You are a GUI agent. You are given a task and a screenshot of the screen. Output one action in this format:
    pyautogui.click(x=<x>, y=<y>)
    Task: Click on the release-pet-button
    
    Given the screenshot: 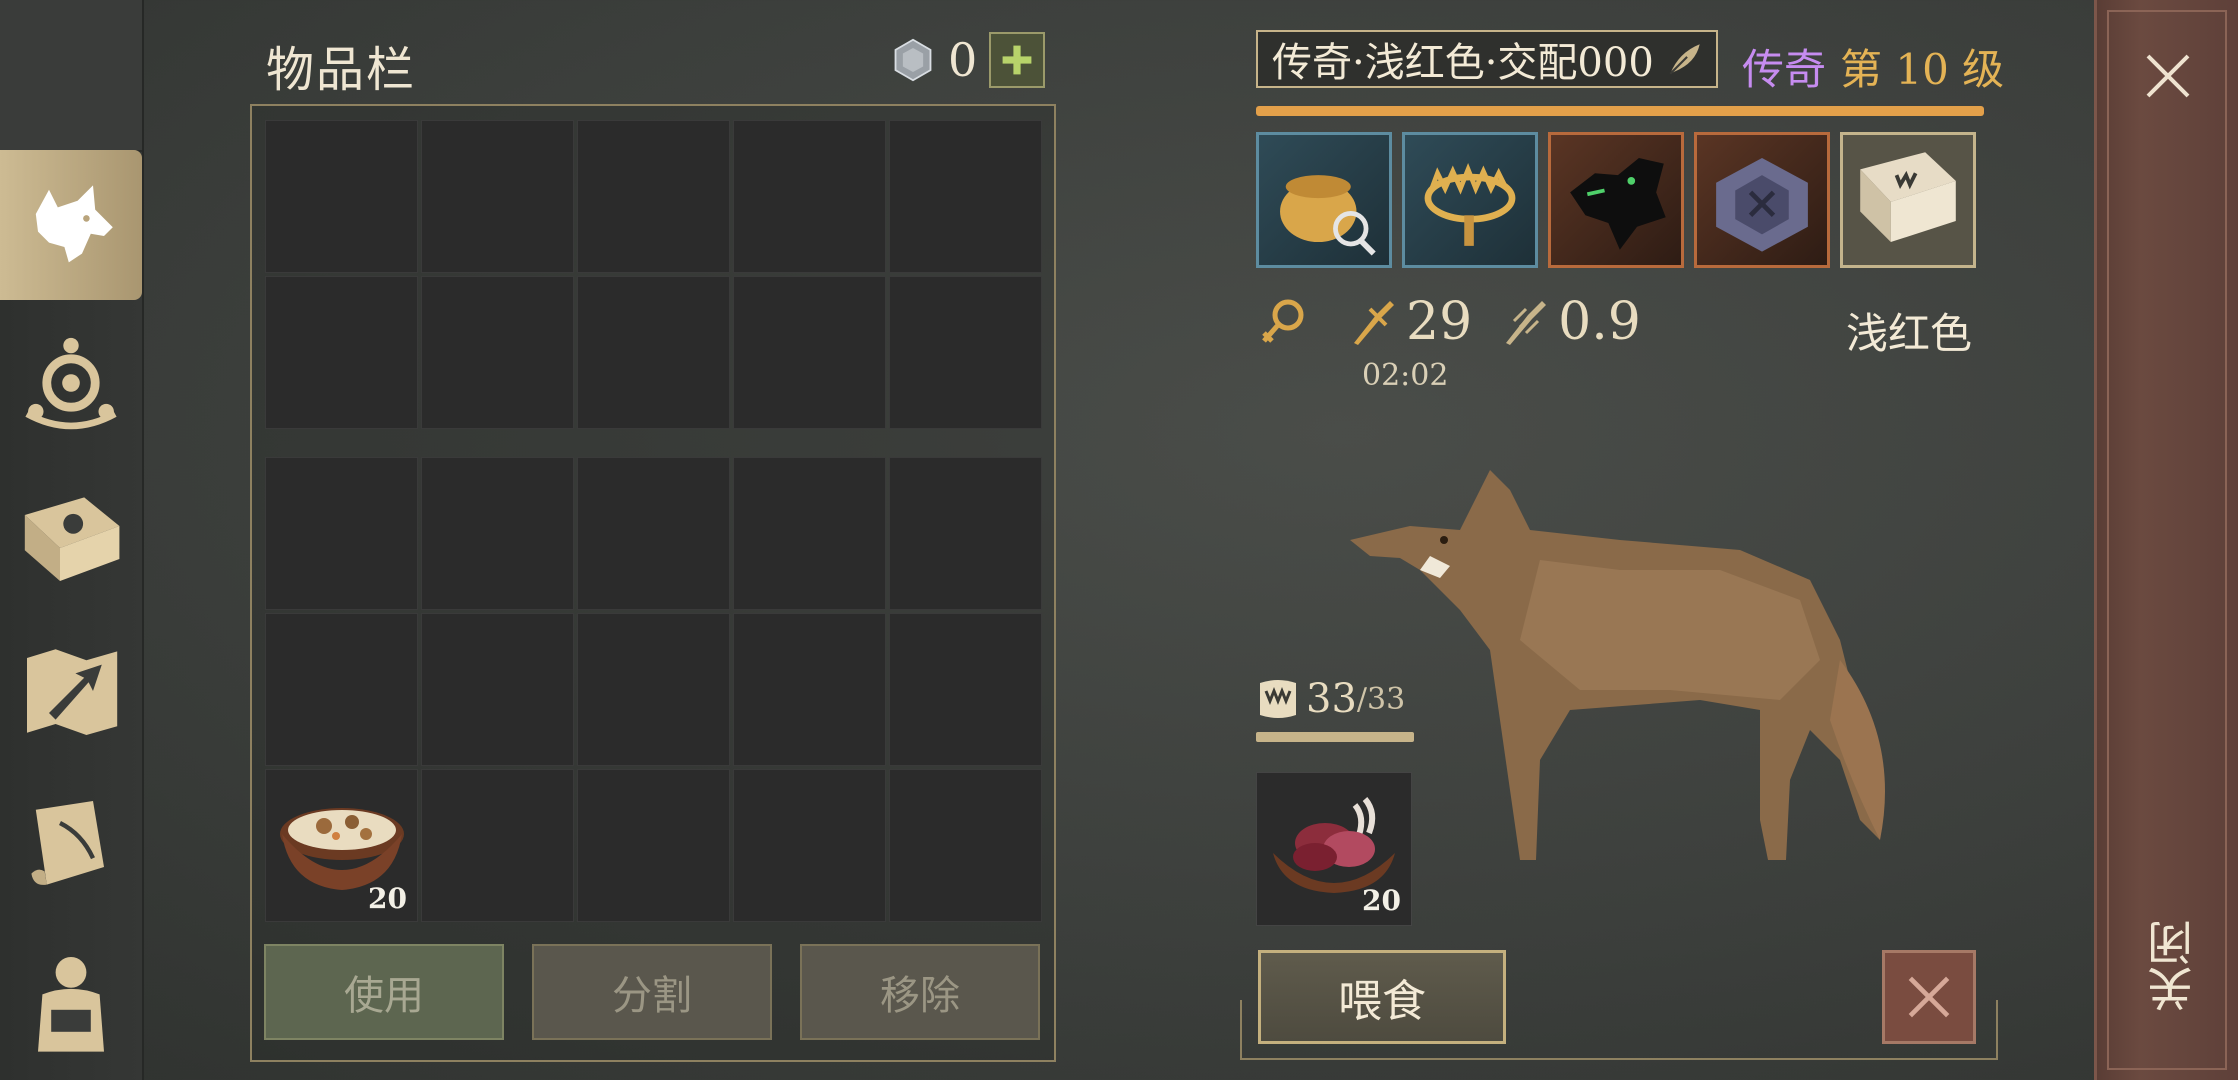 What is the action you would take?
    pyautogui.click(x=1929, y=997)
    